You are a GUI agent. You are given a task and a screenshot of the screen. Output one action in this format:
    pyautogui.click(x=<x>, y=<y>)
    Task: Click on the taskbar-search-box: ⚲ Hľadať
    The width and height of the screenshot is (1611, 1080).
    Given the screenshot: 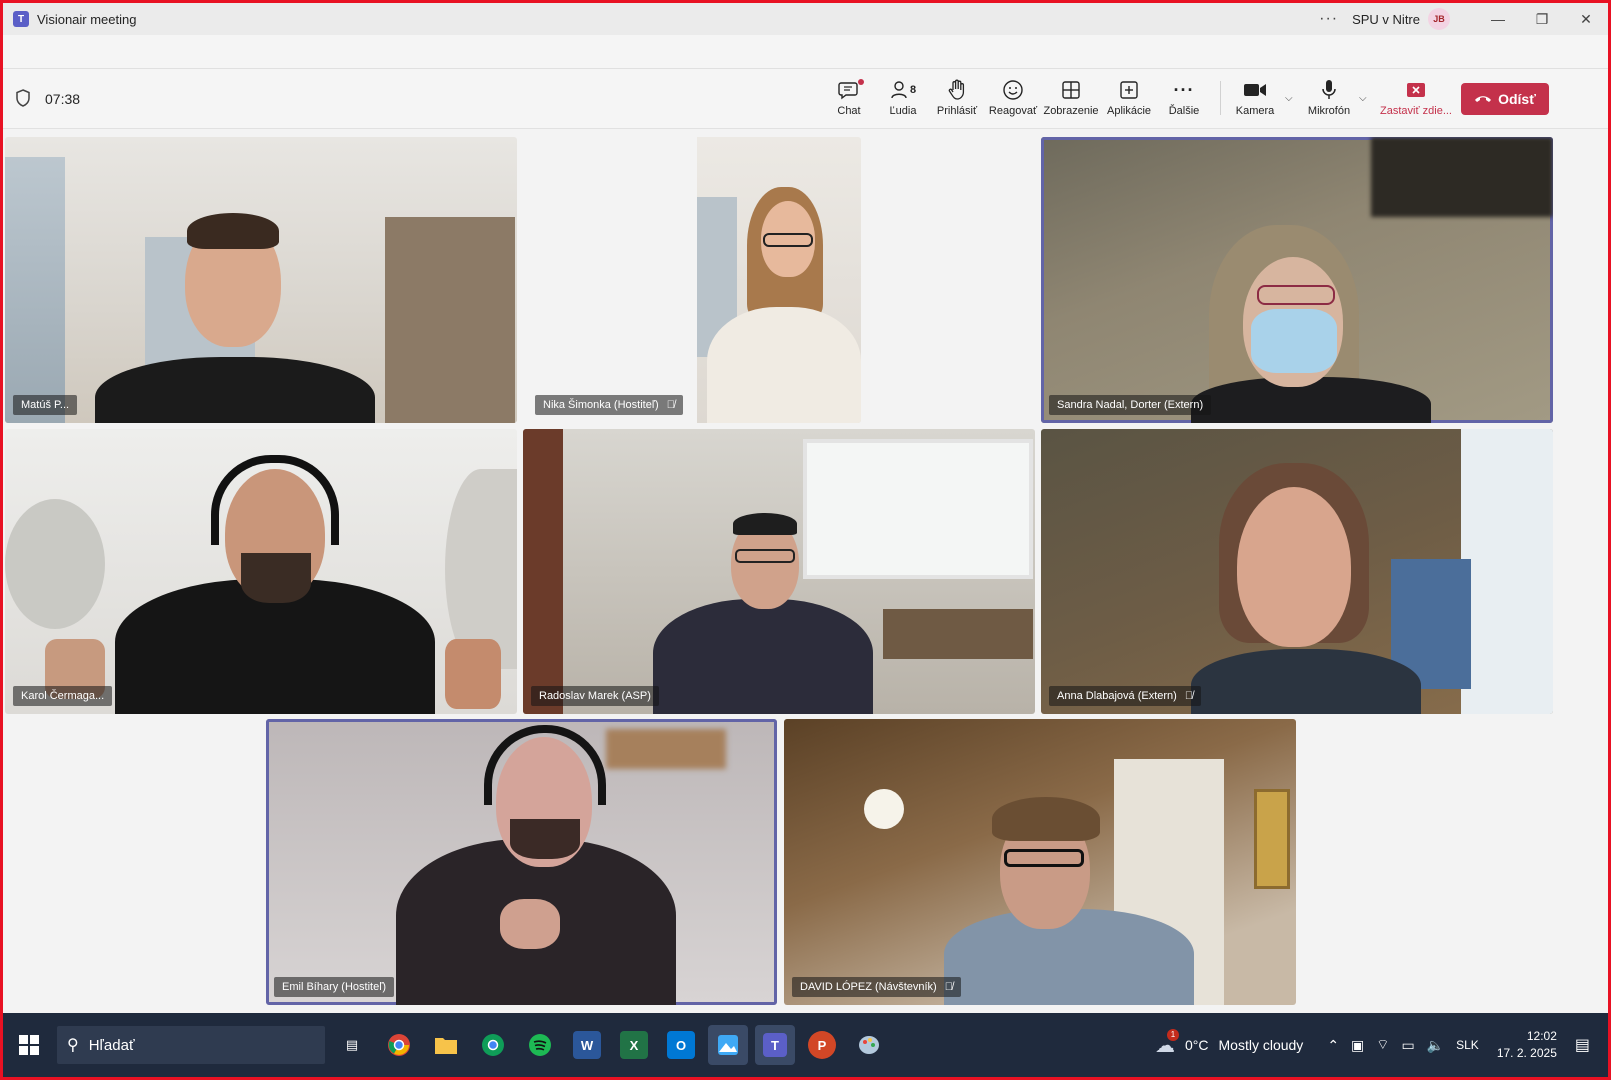 What is the action you would take?
    pyautogui.click(x=191, y=1045)
    